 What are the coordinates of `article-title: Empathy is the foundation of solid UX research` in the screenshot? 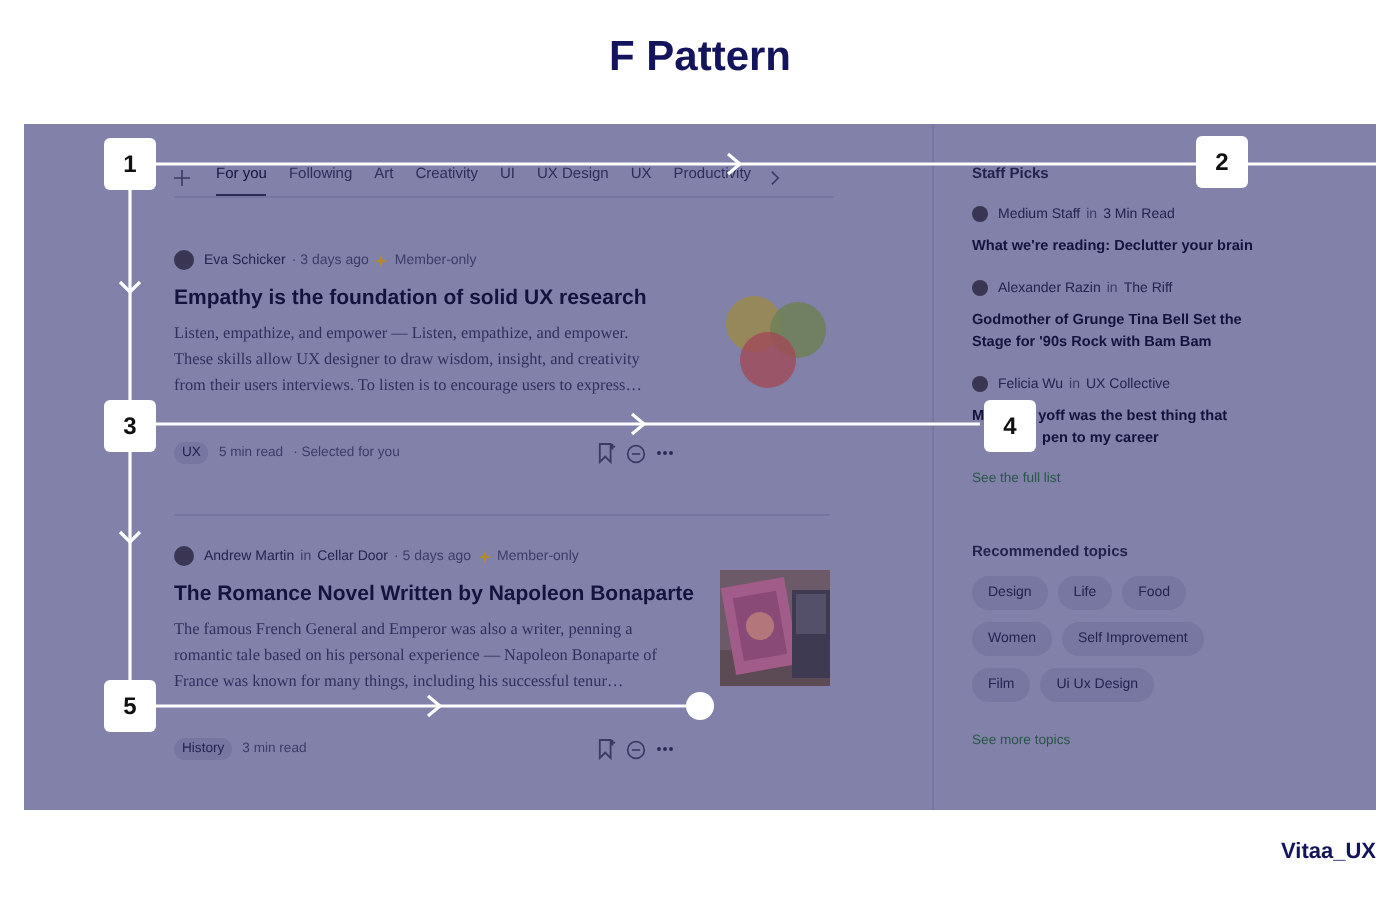 It's located at (436, 298).